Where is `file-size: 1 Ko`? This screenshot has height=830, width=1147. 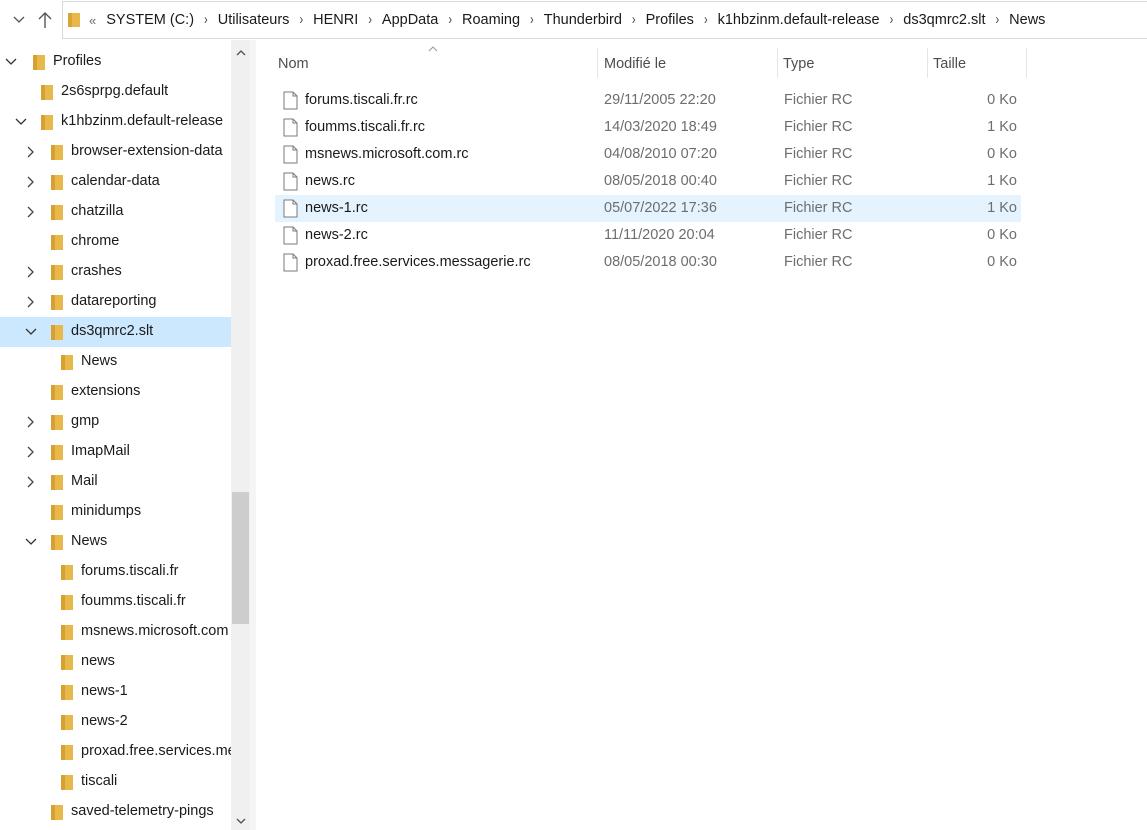 file-size: 1 Ko is located at coordinates (1002, 181).